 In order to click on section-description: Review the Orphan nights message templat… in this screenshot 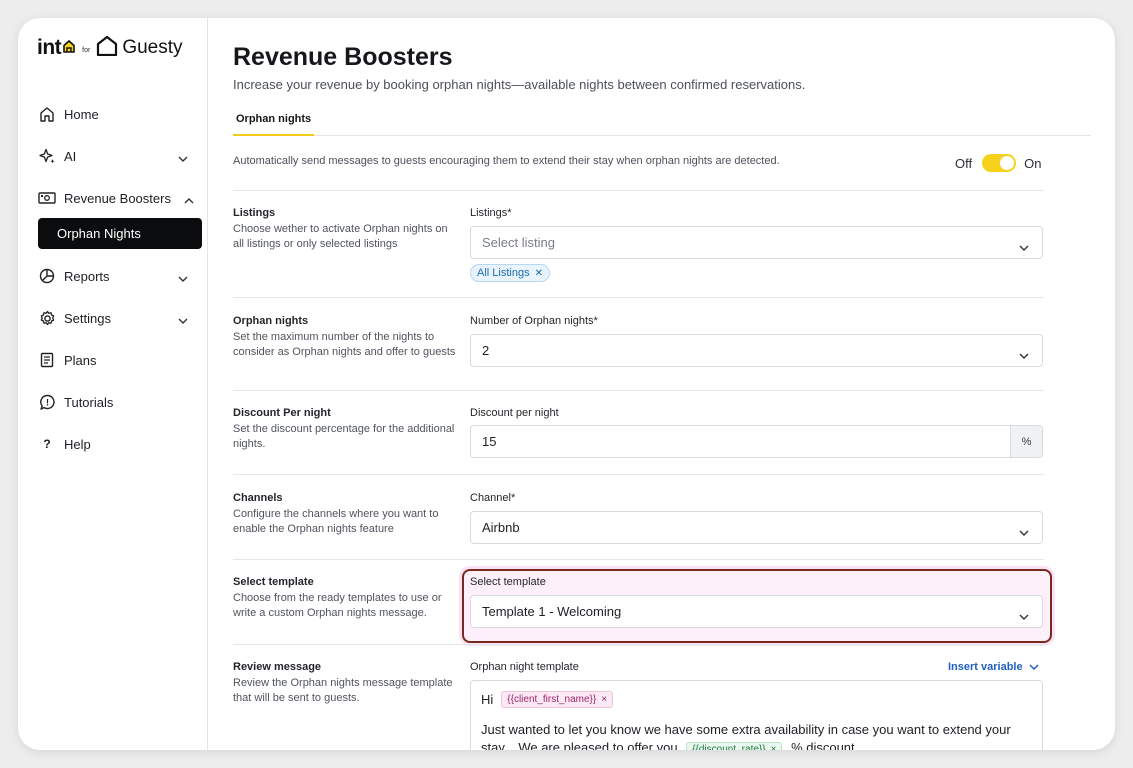, I will do `click(343, 690)`.